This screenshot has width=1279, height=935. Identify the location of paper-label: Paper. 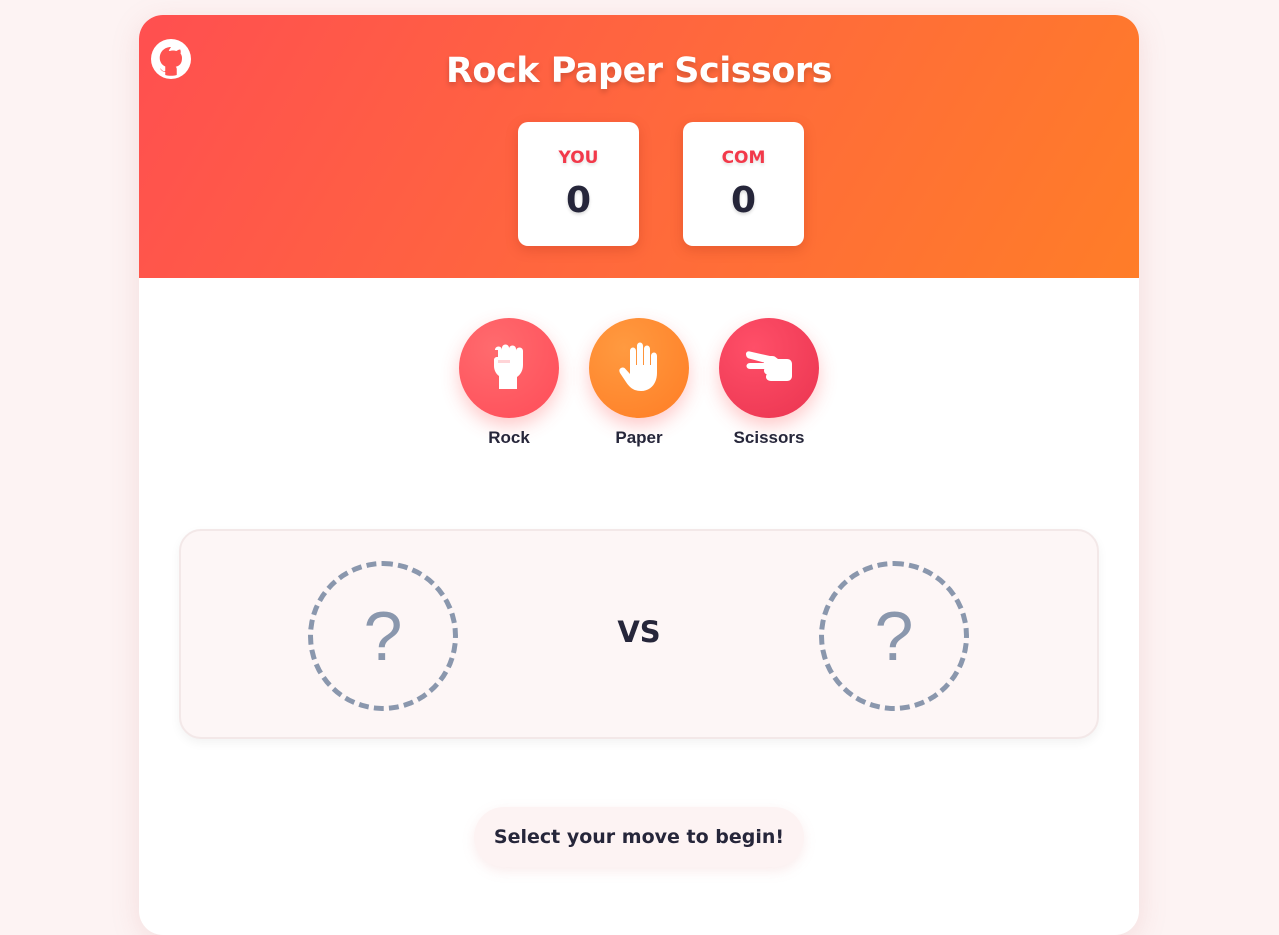
(639, 437).